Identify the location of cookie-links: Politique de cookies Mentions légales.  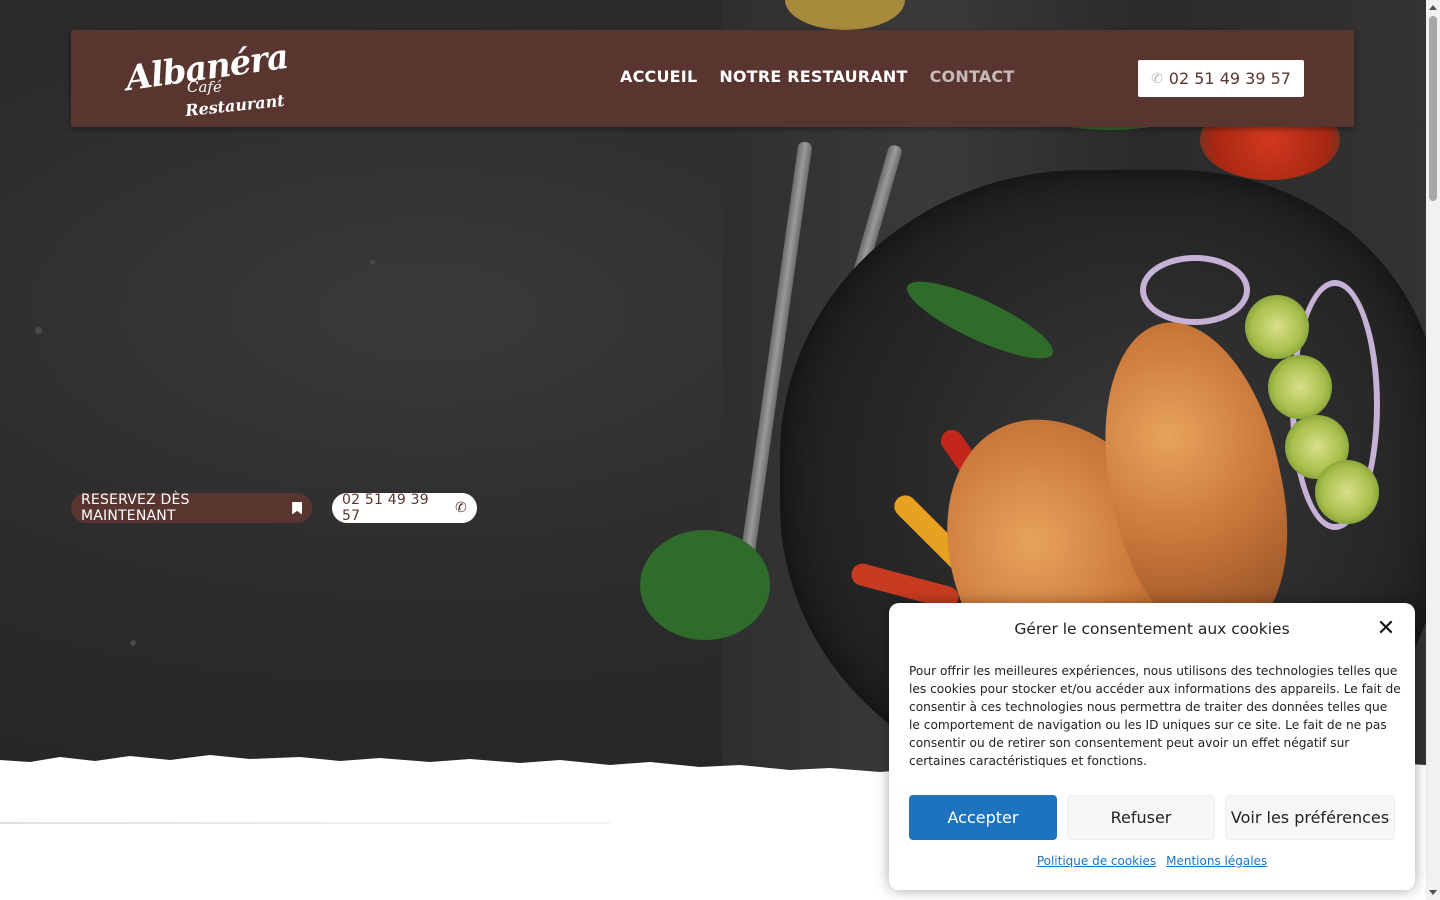
(1152, 861).